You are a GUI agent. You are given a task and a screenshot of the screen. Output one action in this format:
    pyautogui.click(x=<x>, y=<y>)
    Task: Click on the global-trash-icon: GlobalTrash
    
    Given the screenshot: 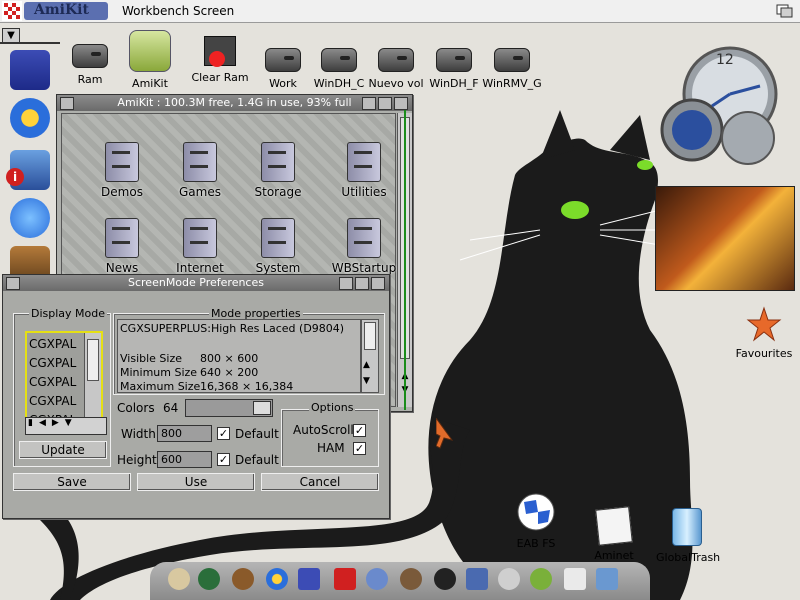 What is the action you would take?
    pyautogui.click(x=688, y=536)
    